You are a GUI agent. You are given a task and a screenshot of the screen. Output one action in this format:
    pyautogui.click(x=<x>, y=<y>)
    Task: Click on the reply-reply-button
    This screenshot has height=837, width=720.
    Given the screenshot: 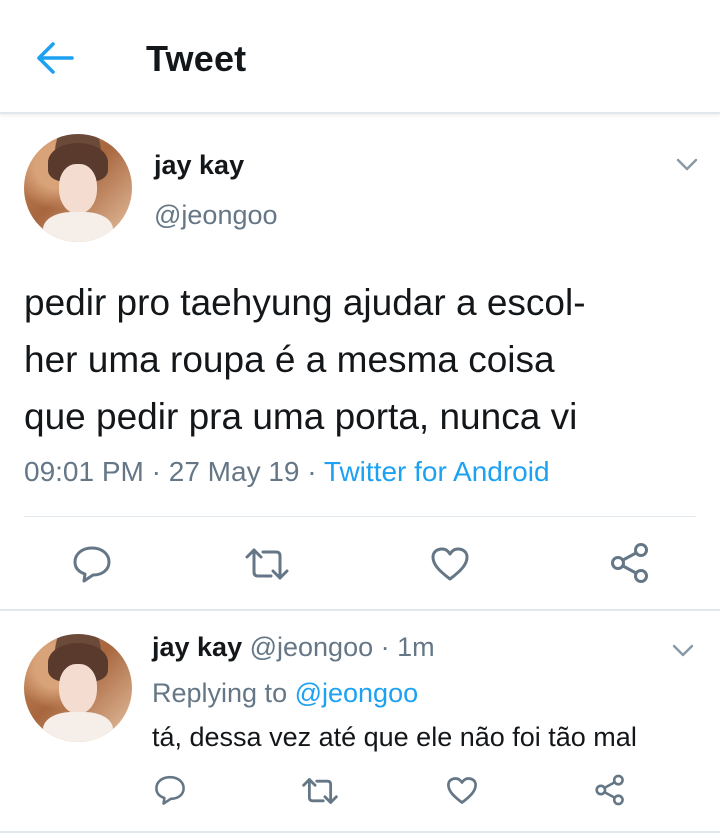 What is the action you would take?
    pyautogui.click(x=170, y=790)
    